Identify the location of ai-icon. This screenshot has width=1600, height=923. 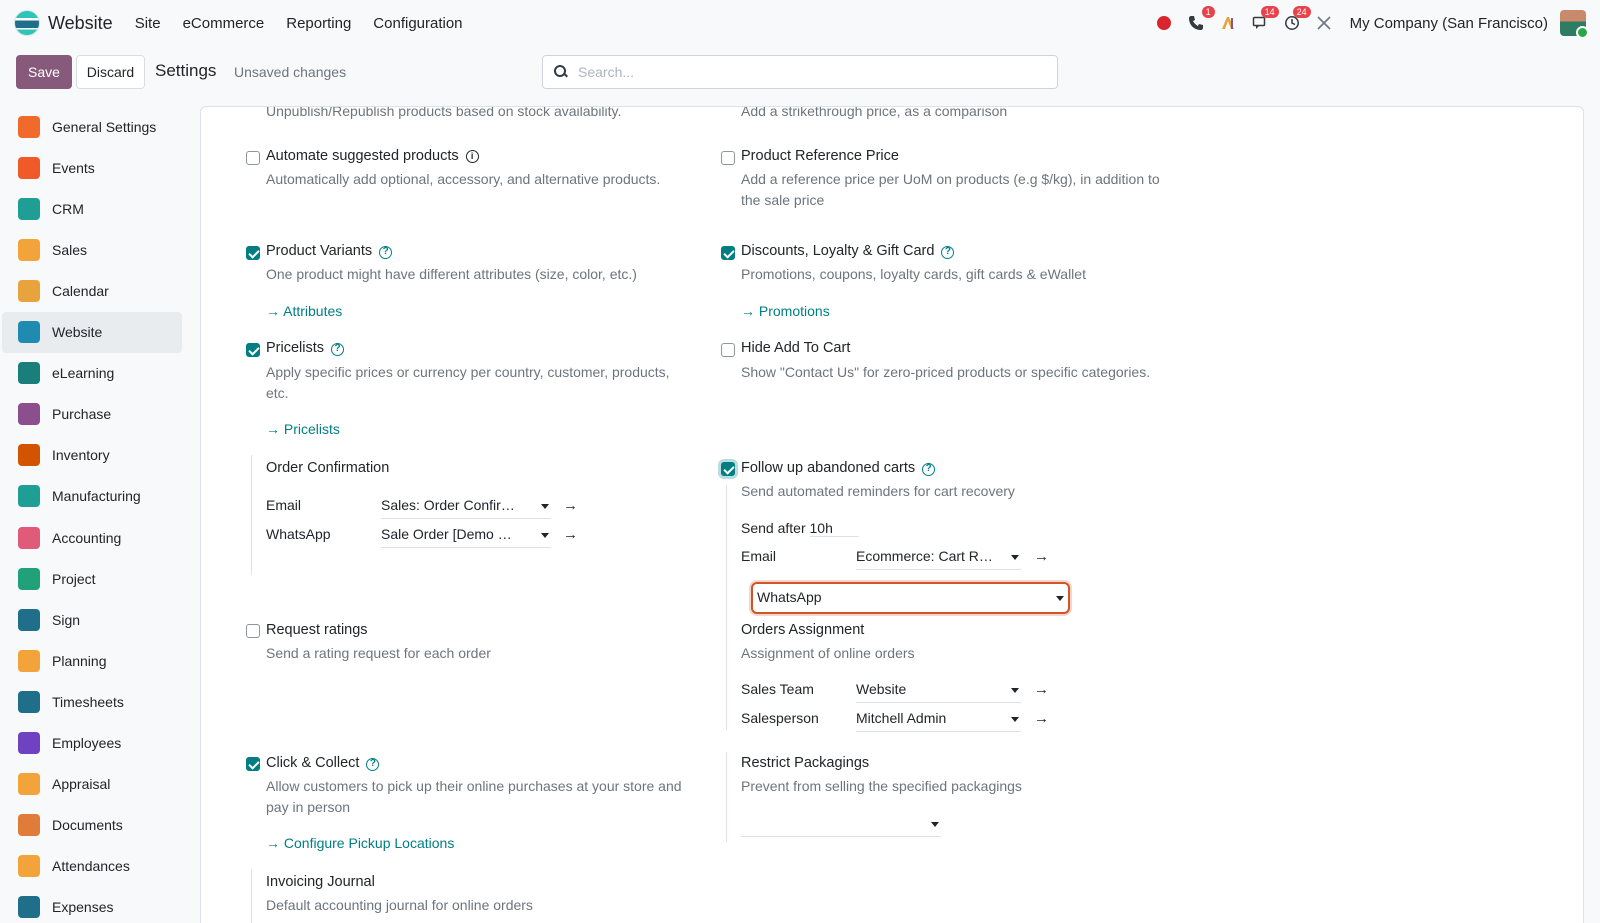
(1228, 23).